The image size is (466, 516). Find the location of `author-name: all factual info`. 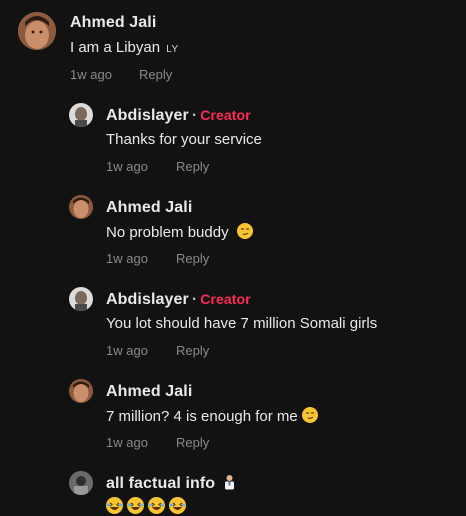

author-name: all factual info is located at coordinates (160, 483).